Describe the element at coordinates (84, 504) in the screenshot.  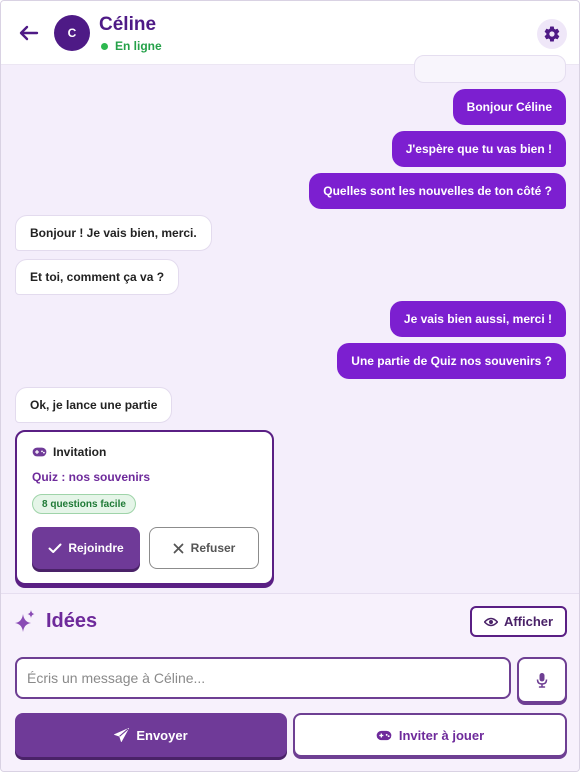
I see `quiz-difficulty-badge: 8 questions facile` at that location.